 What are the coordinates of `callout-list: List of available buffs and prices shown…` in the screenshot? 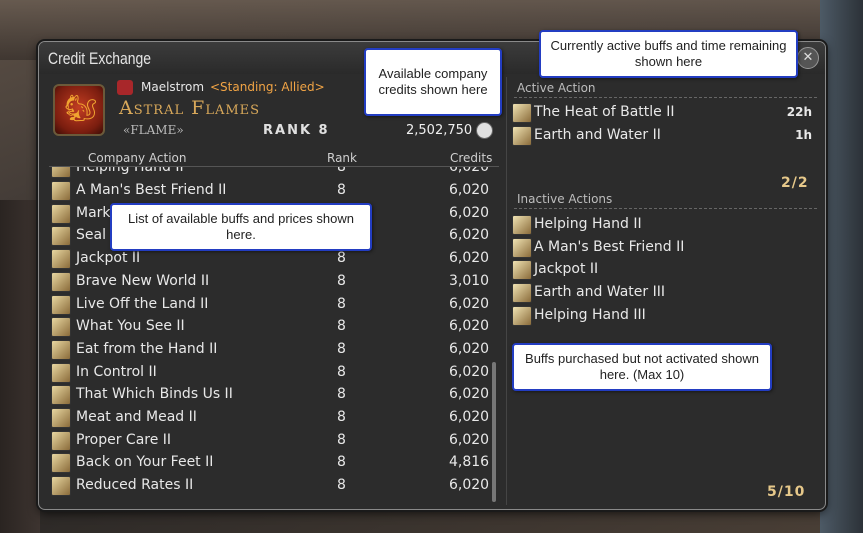 It's located at (241, 227).